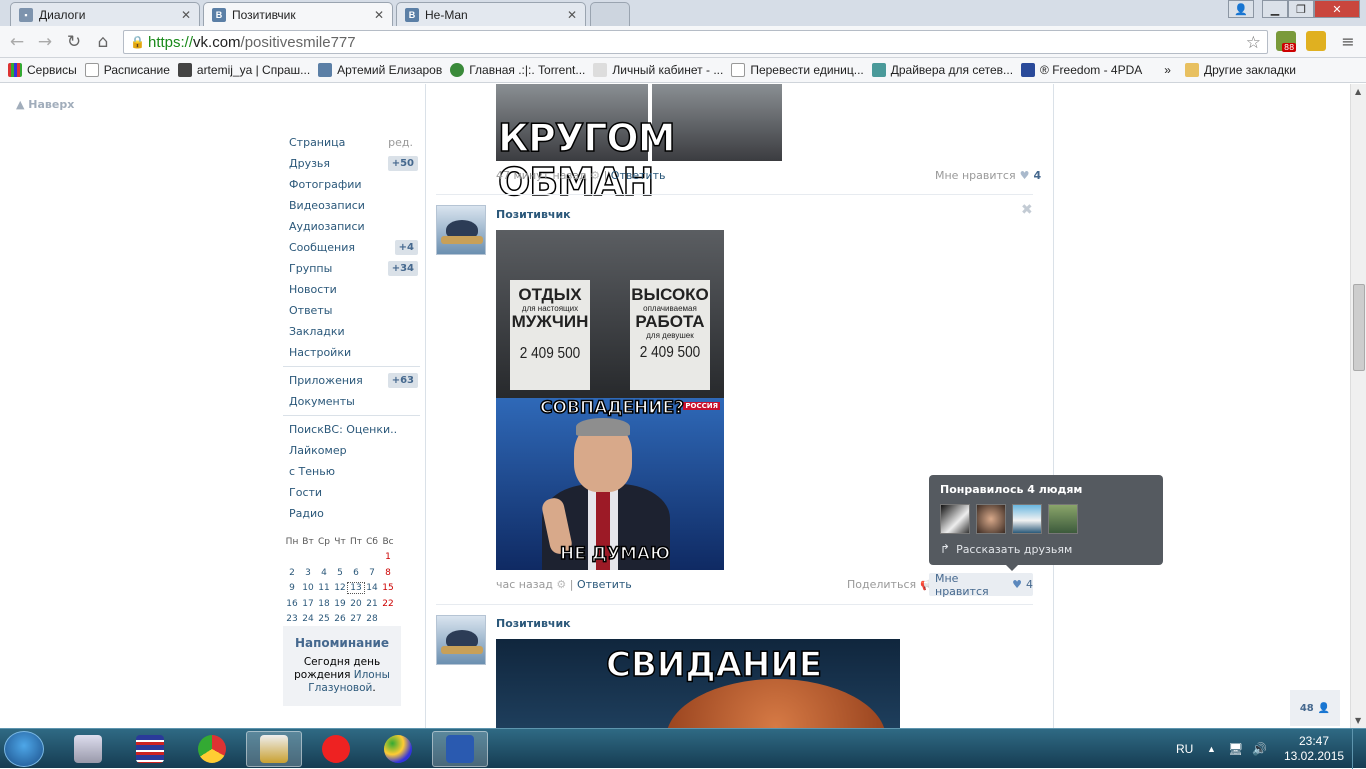 This screenshot has width=1366, height=769. I want to click on taskbar-app-media, so click(274, 749).